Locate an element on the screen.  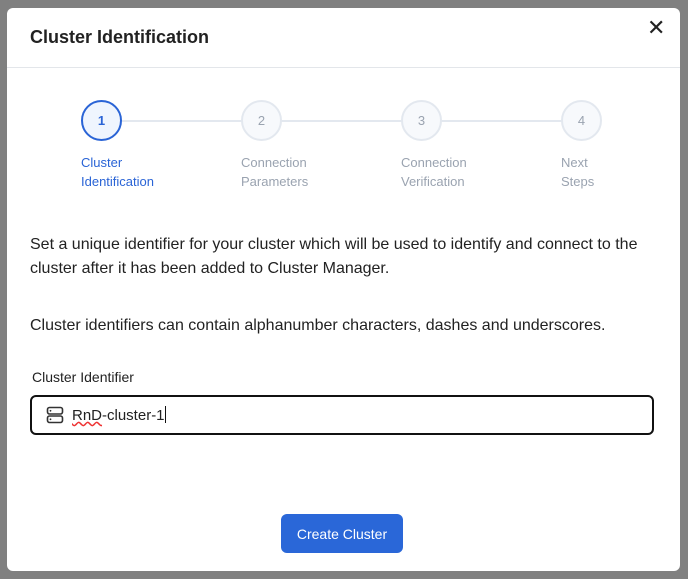
step-connection-parameters: 2 Connection Parameters is located at coordinates (301, 145).